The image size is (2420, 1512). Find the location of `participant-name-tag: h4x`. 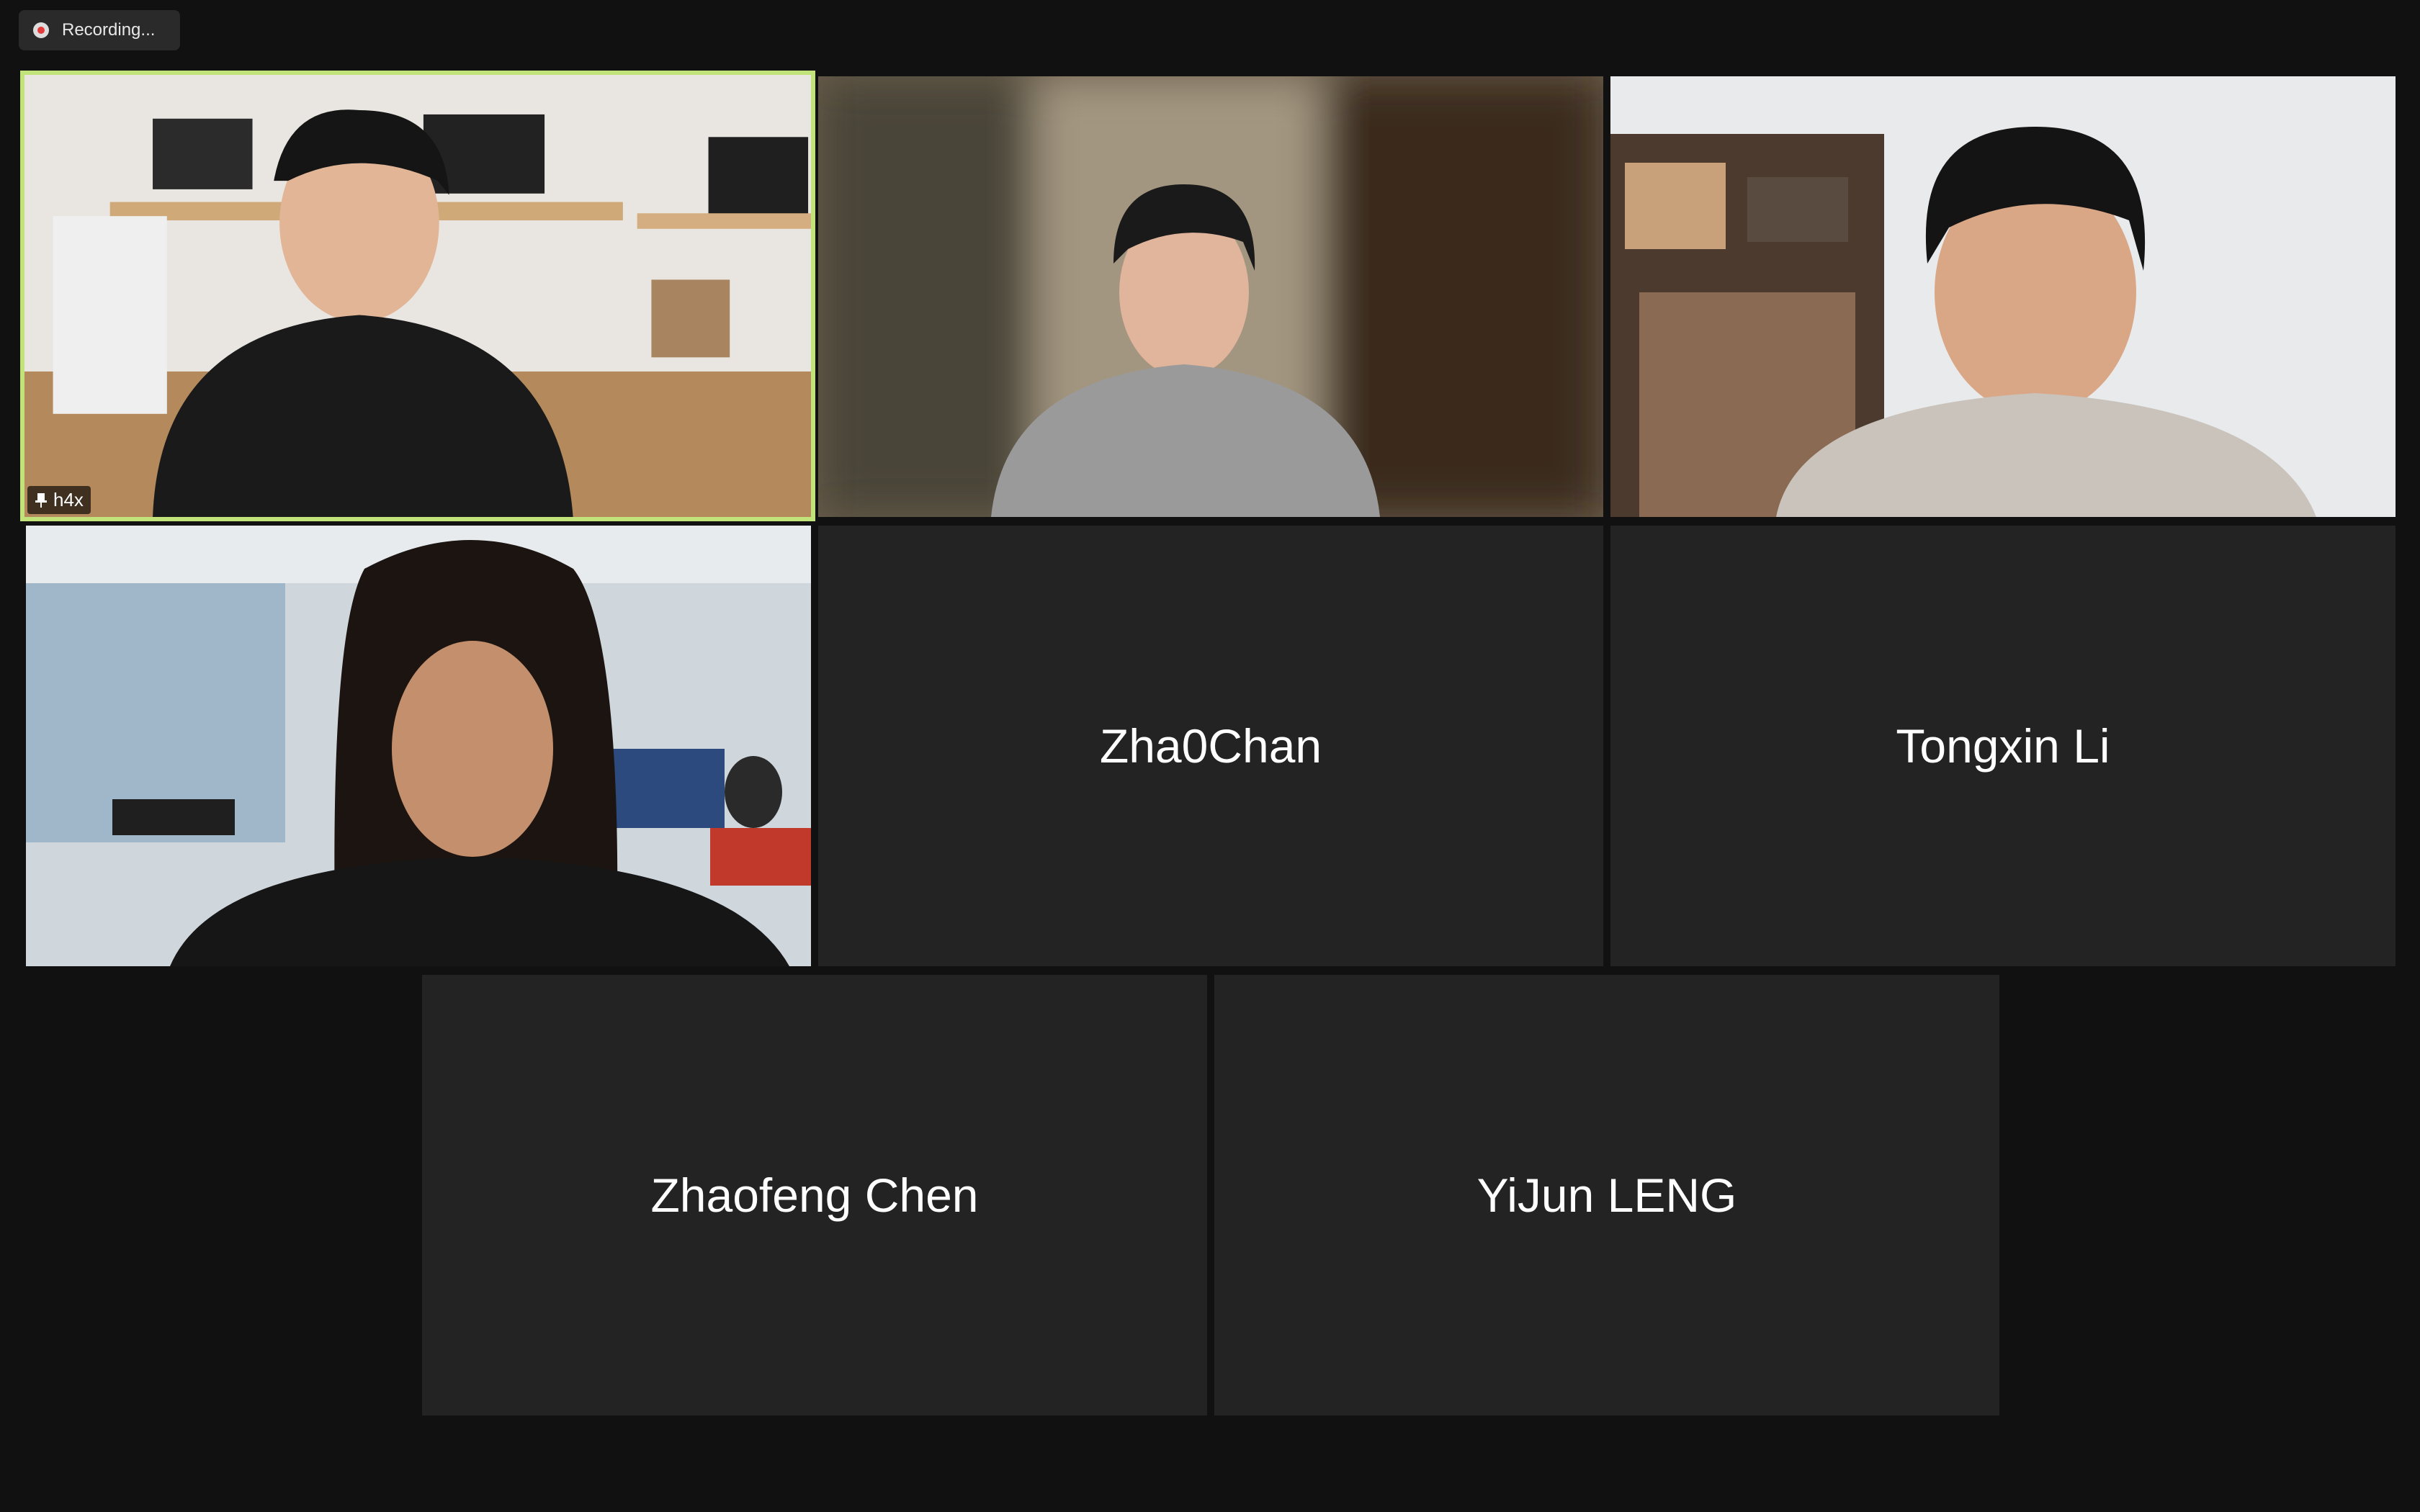

participant-name-tag: h4x is located at coordinates (59, 500).